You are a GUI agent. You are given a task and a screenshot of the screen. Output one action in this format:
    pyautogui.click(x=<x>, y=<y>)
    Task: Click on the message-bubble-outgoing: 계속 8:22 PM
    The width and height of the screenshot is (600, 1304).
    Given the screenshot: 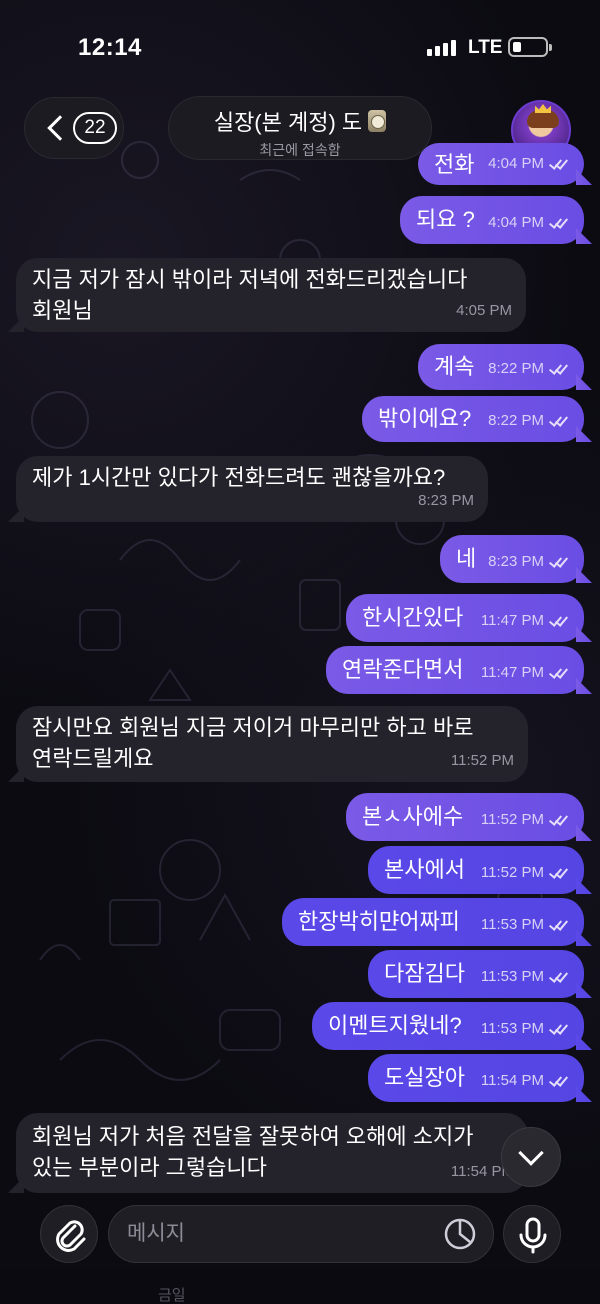 What is the action you would take?
    pyautogui.click(x=501, y=367)
    